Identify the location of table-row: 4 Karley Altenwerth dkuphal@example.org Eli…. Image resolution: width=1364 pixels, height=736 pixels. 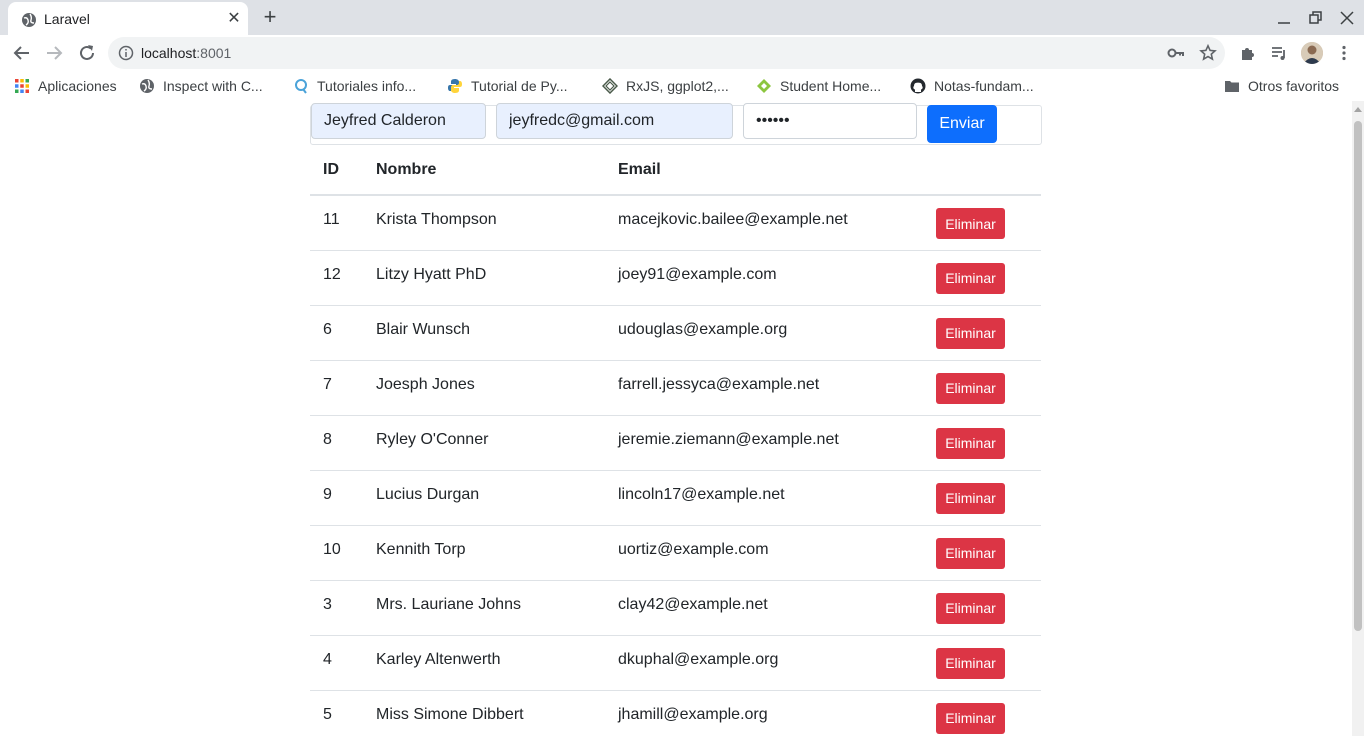
(675, 663).